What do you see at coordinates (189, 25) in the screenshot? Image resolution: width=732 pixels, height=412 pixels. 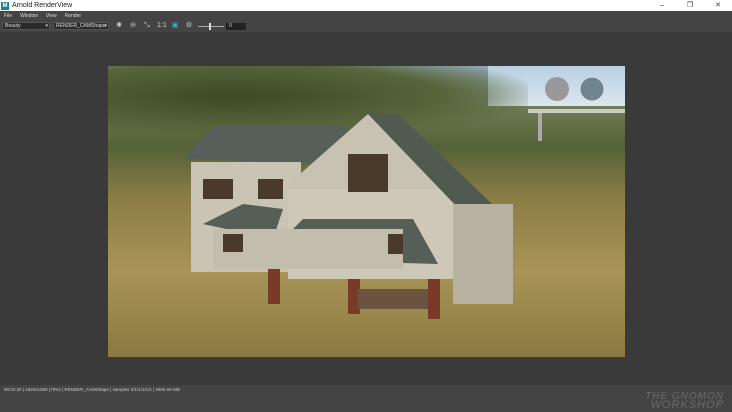 I see `exposure-icon: ⚙` at bounding box center [189, 25].